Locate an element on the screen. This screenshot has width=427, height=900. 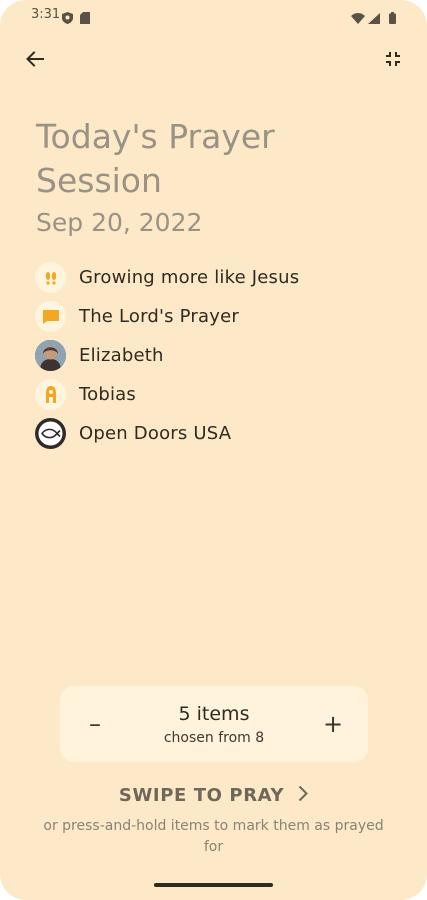
swipe-to-pray-button: SWIPE TO PRAY is located at coordinates (213, 795).